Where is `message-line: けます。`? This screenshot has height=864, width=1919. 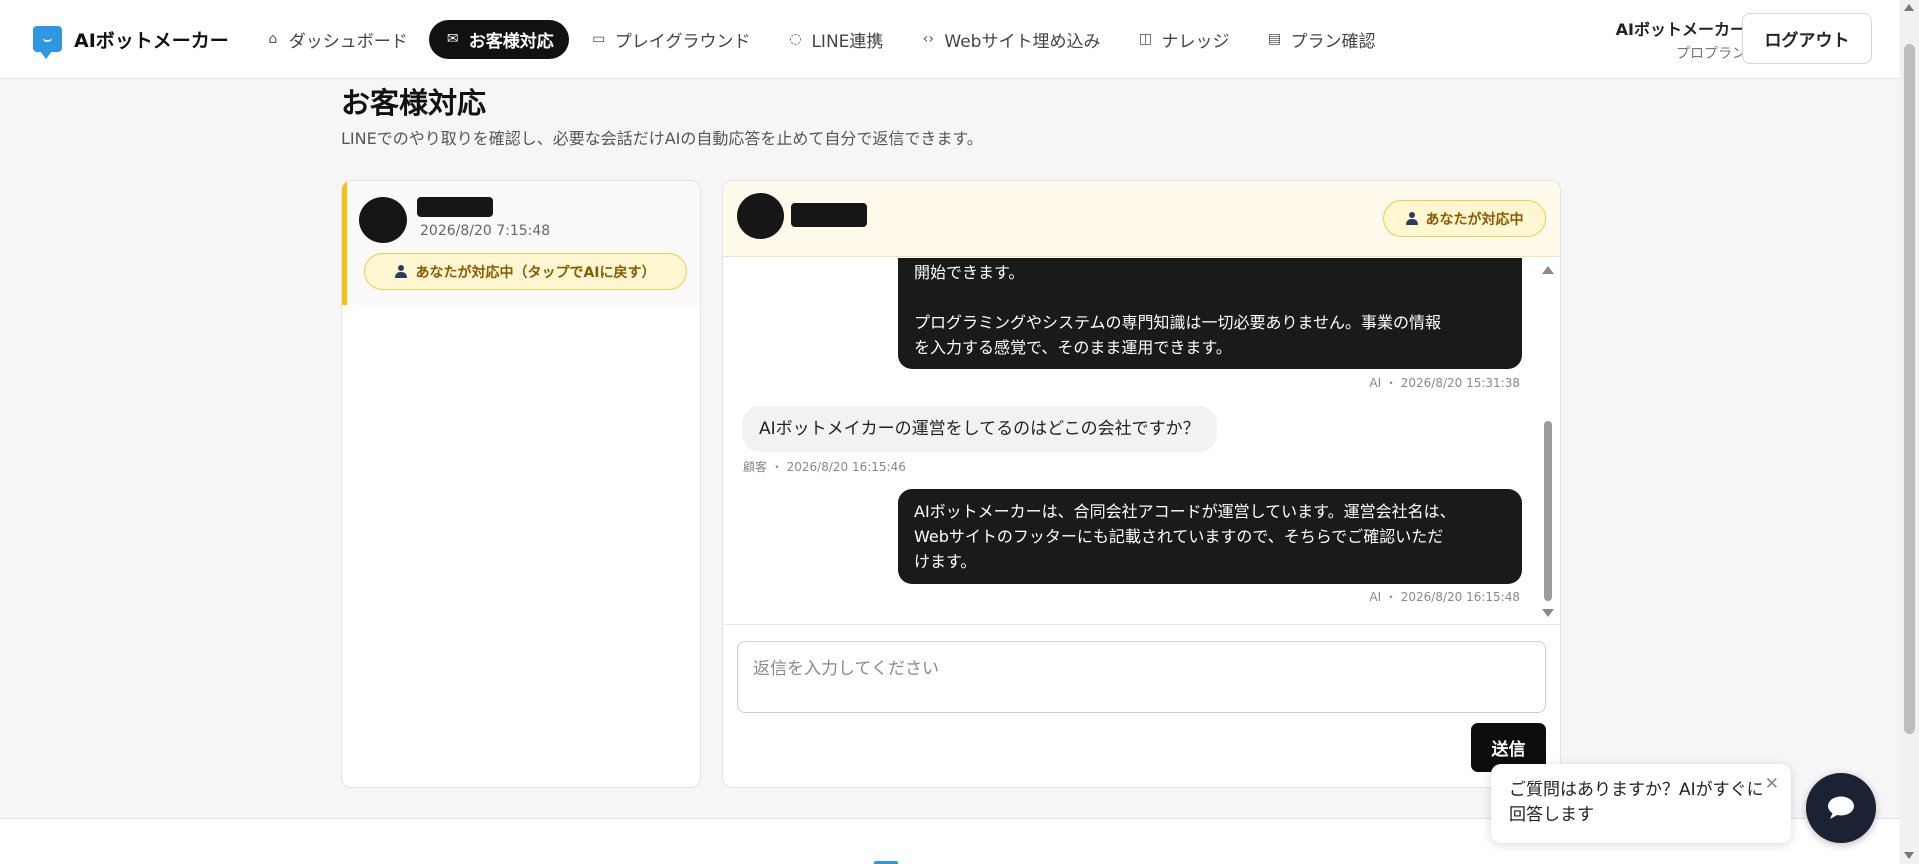
message-line: けます。 is located at coordinates (945, 561).